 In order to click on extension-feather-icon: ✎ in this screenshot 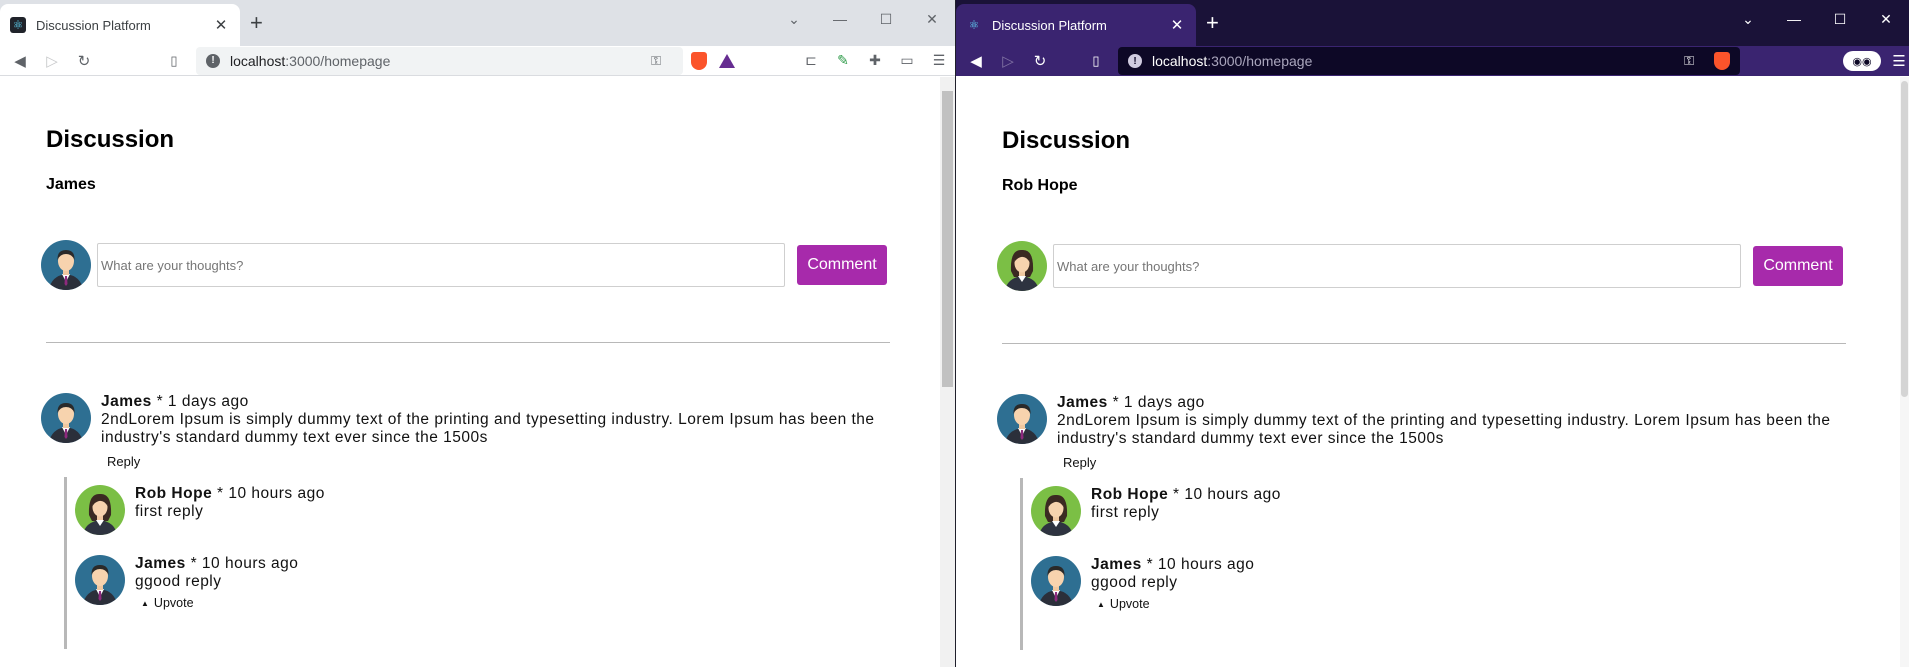, I will do `click(843, 61)`.